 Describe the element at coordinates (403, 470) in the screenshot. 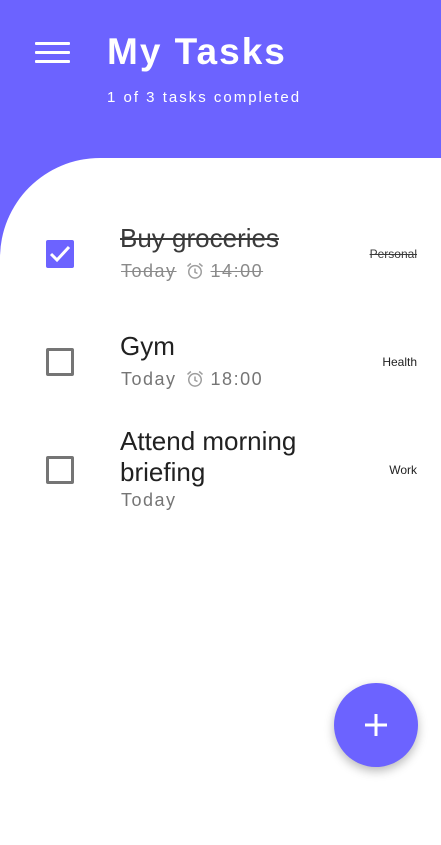

I see `task-category-tag: Work` at that location.